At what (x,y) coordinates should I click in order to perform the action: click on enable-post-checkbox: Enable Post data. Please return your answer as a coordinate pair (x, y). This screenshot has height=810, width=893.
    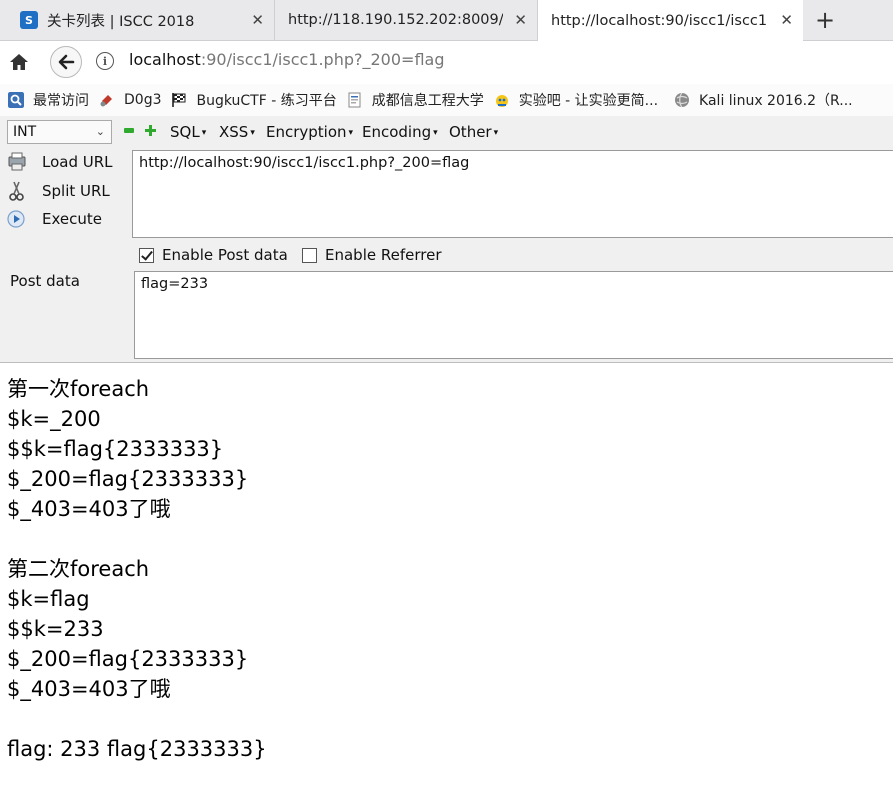
    Looking at the image, I should click on (213, 255).